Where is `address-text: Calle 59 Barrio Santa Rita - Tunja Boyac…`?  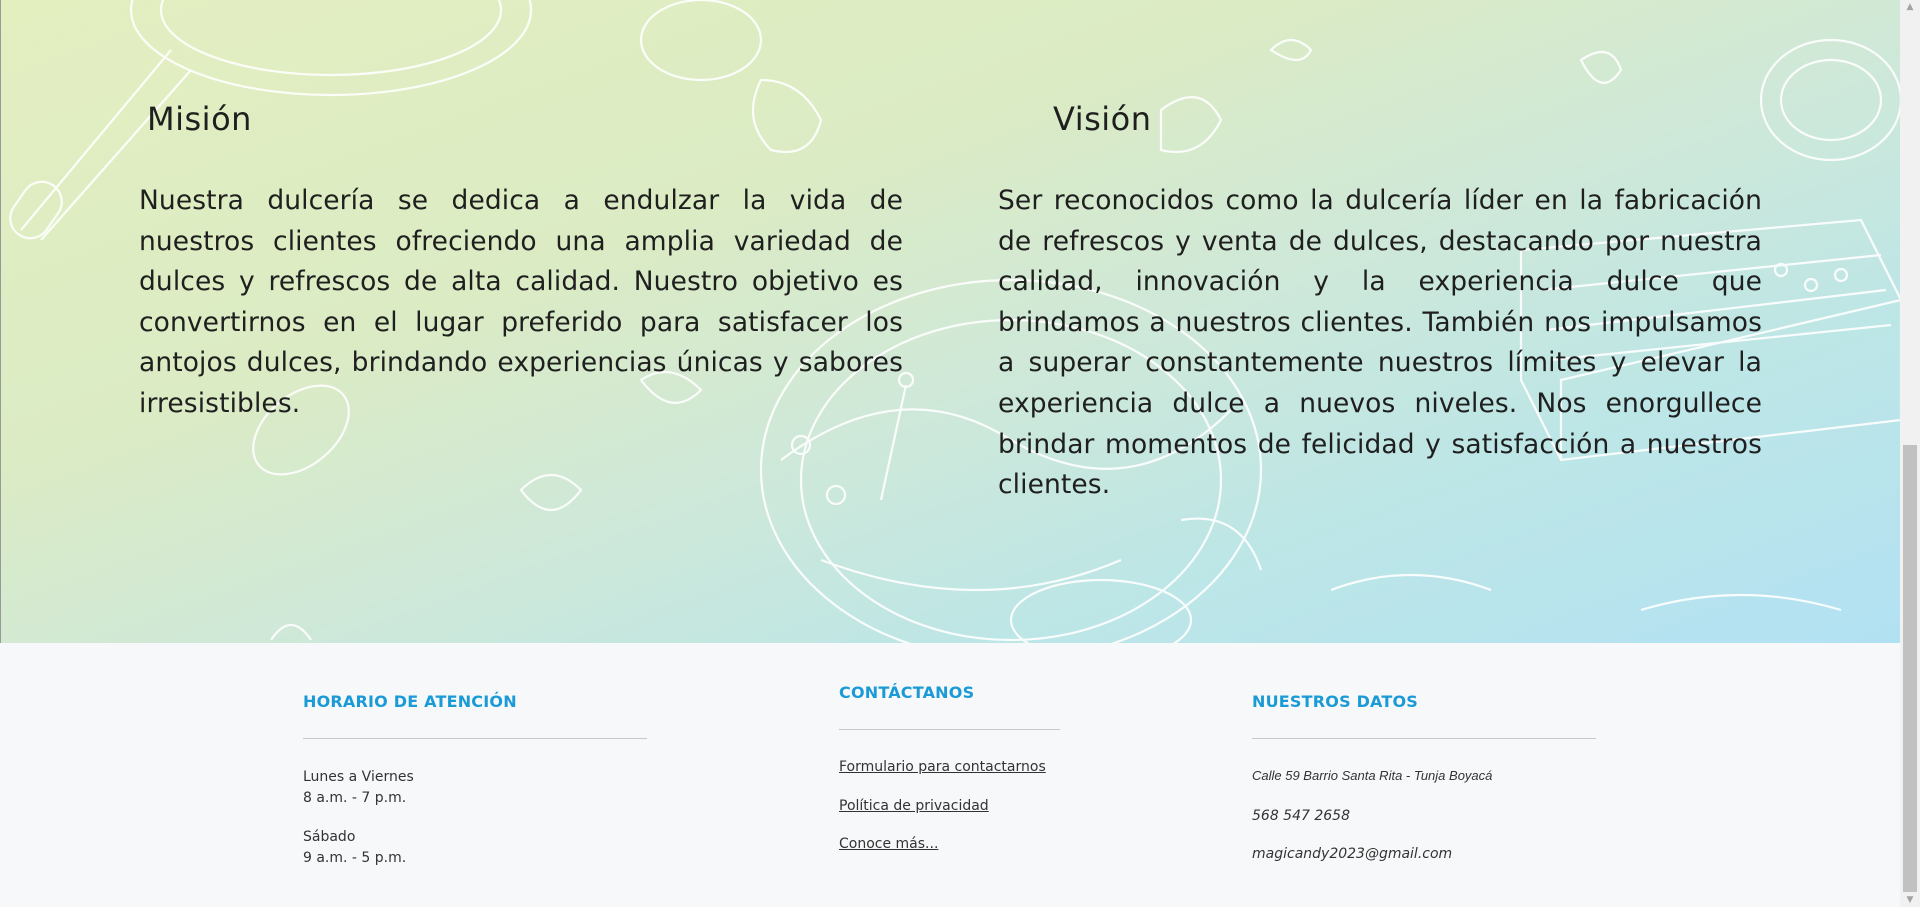 address-text: Calle 59 Barrio Santa Rita - Tunja Boyac… is located at coordinates (1372, 775).